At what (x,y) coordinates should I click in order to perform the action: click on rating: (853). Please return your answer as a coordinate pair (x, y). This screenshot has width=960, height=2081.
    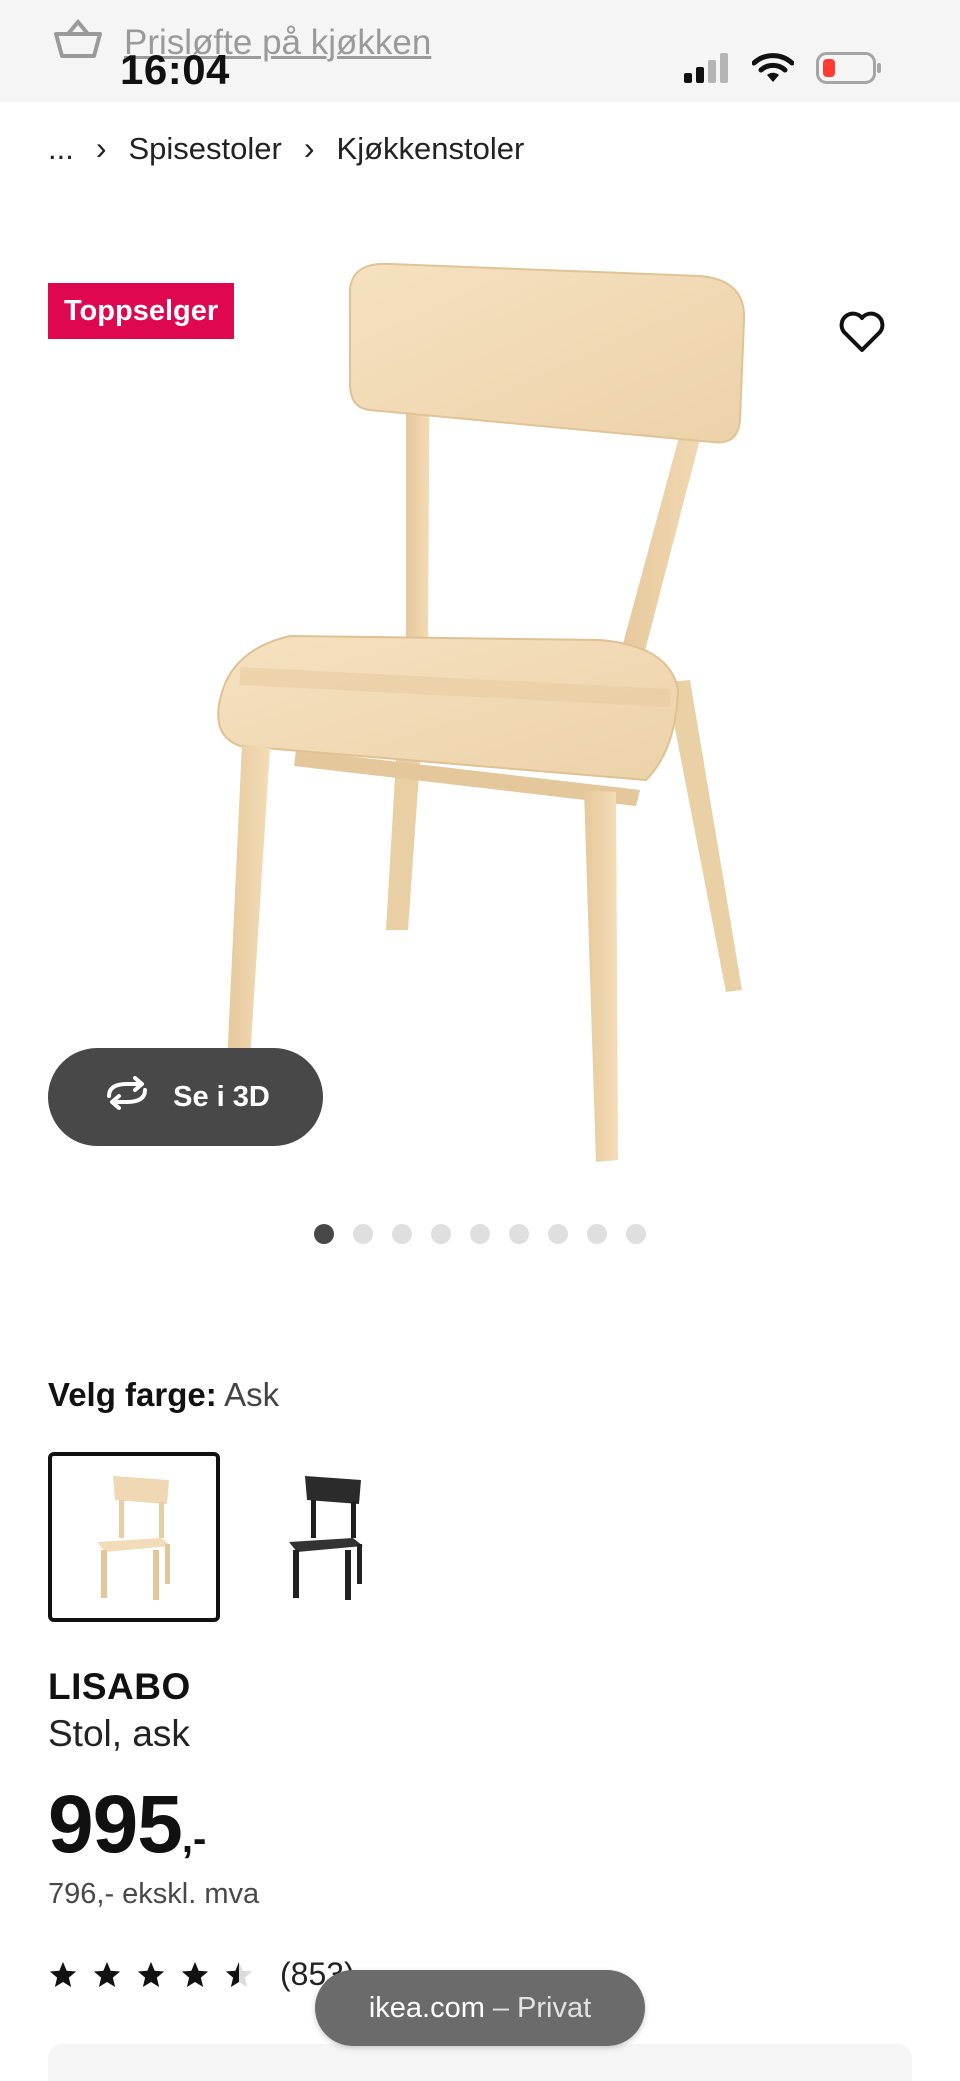
    Looking at the image, I should click on (201, 1974).